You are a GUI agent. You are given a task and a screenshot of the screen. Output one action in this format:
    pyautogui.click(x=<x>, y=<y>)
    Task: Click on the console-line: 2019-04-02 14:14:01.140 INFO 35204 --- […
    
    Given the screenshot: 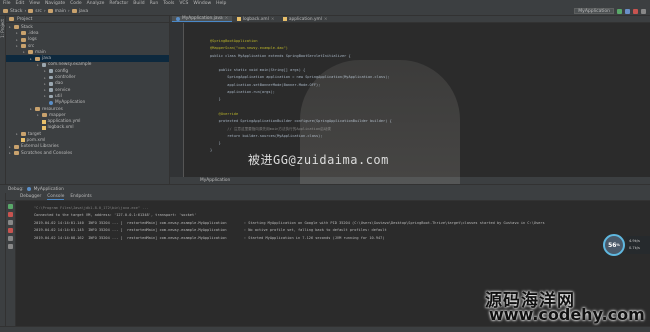 What is the action you would take?
    pyautogui.click(x=289, y=222)
    